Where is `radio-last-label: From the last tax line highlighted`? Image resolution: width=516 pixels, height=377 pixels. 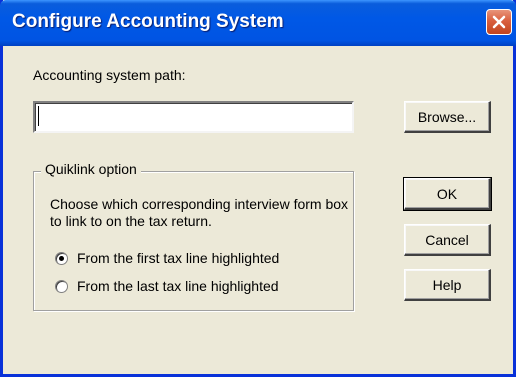
radio-last-label: From the last tax line highlighted is located at coordinates (178, 286).